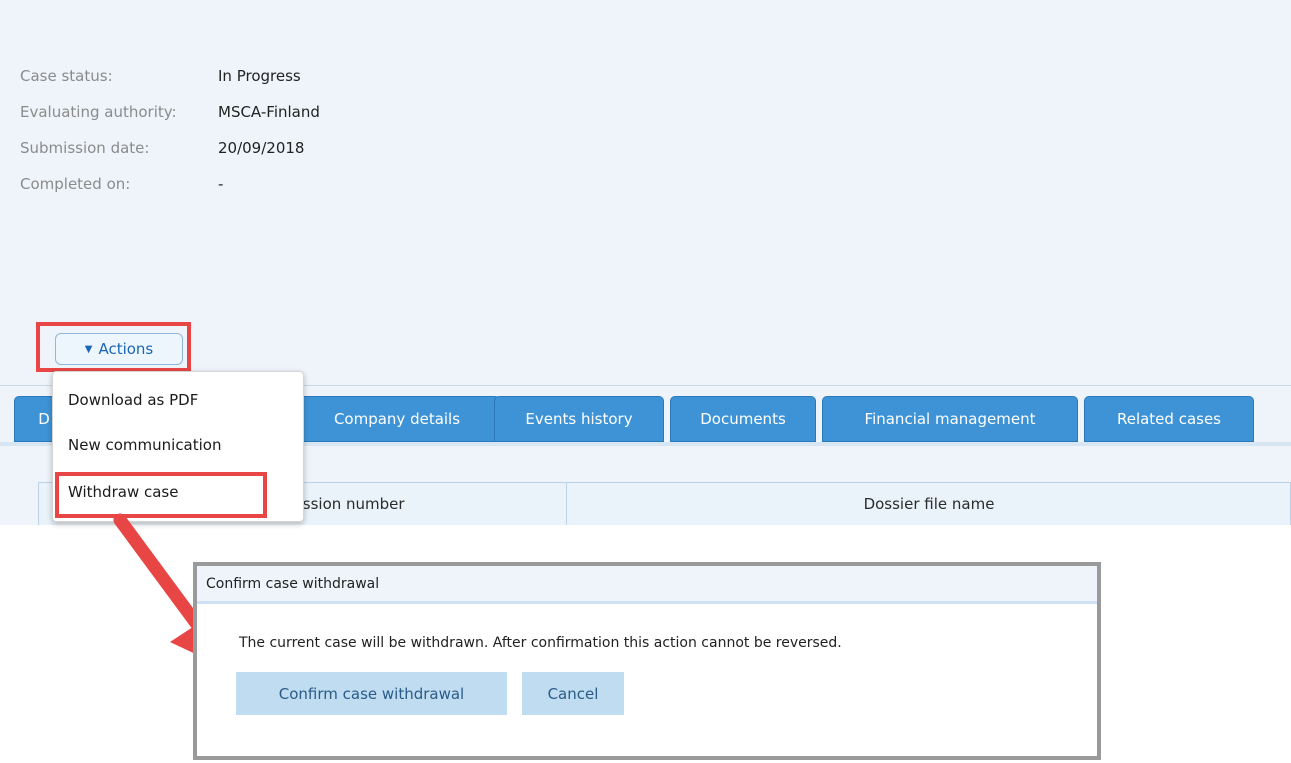 The width and height of the screenshot is (1291, 763). Describe the element at coordinates (126, 349) in the screenshot. I see `actions-label: Actions` at that location.